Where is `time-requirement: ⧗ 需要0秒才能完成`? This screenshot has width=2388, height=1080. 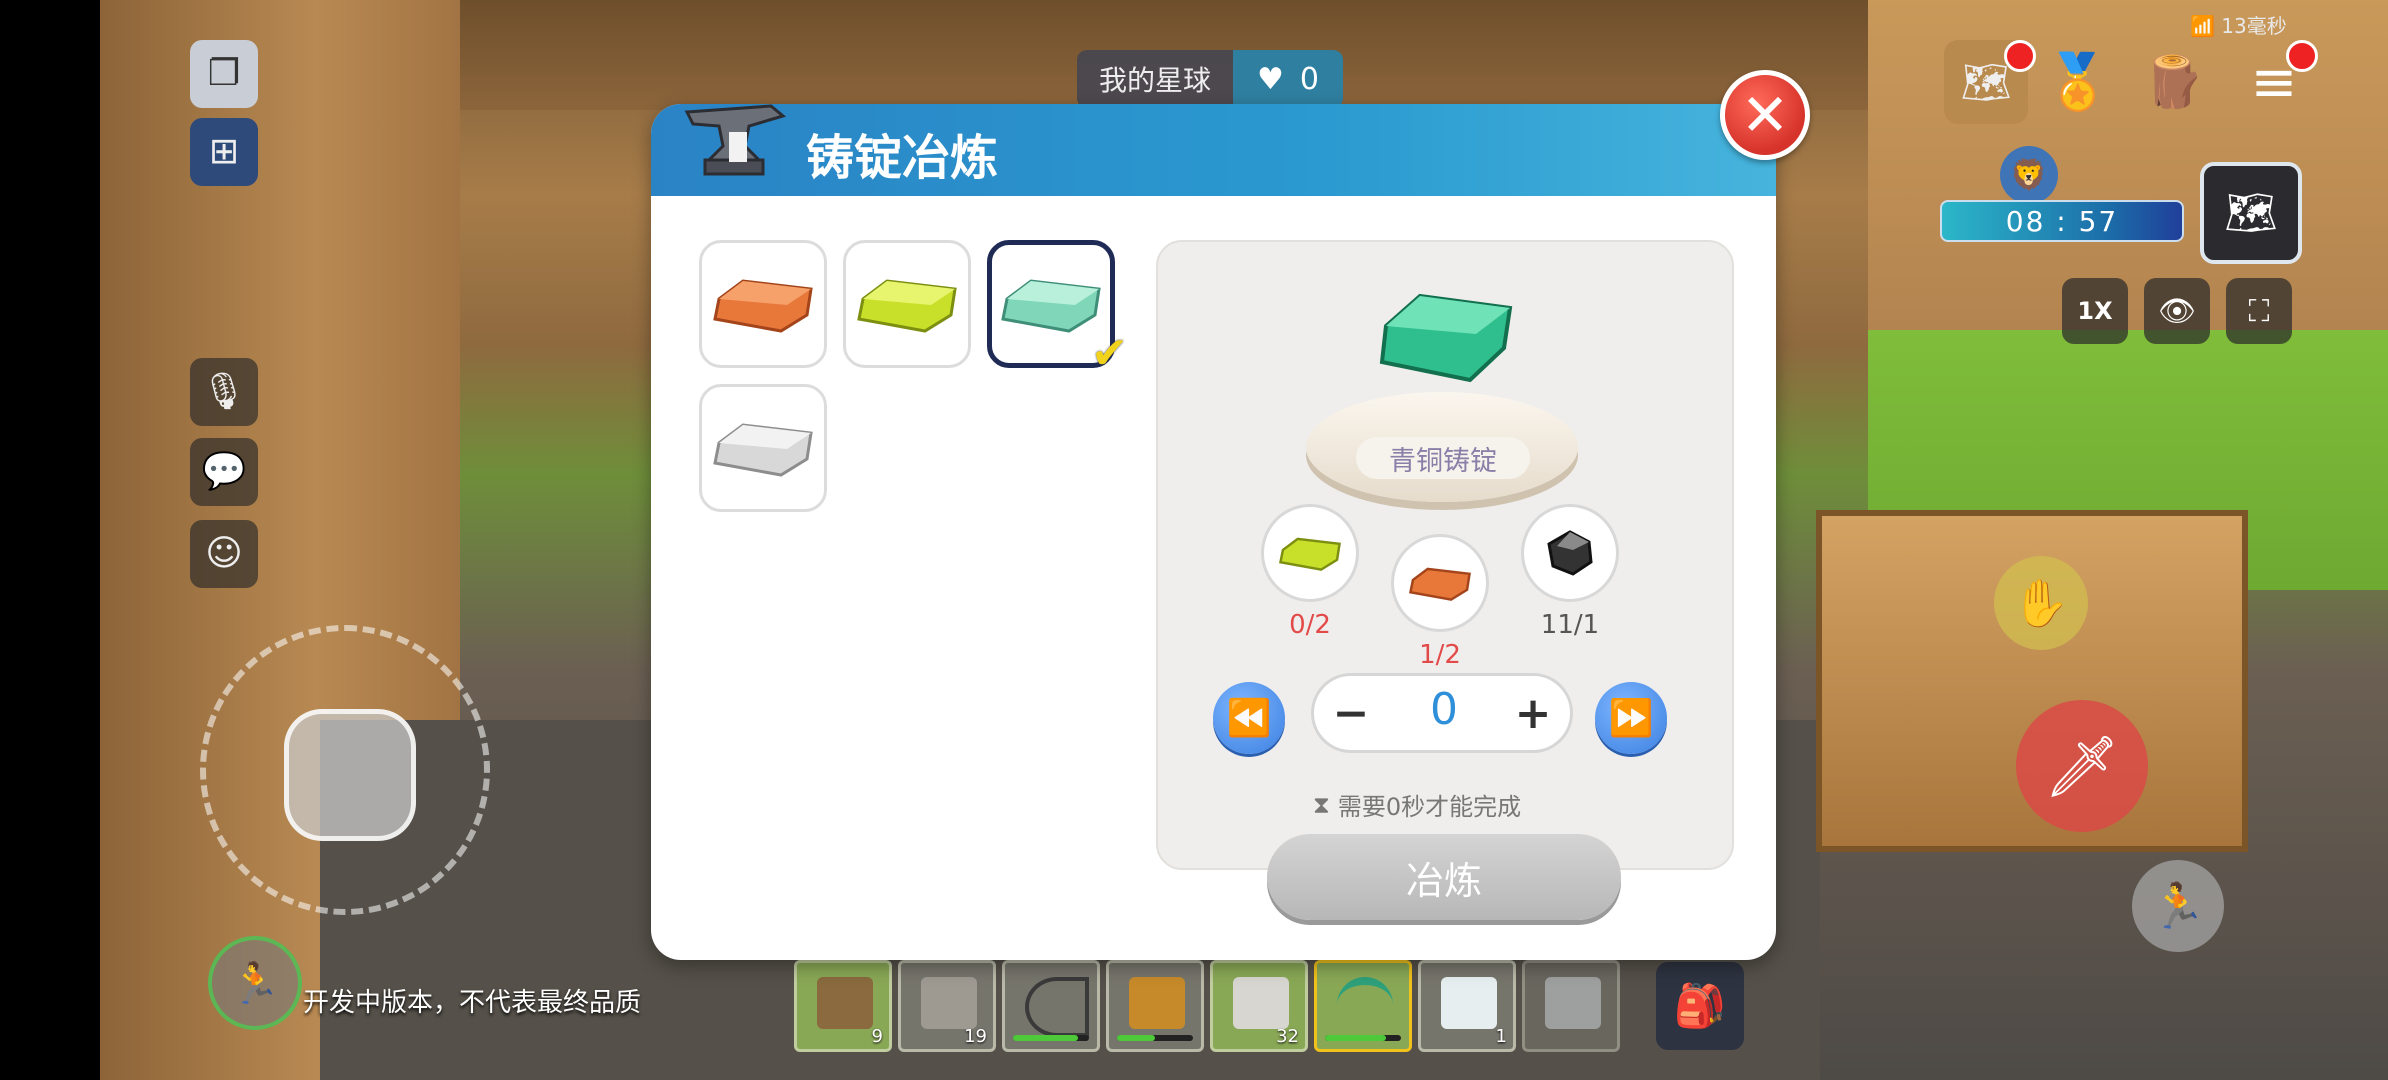
time-requirement: ⧗ 需要0秒才能完成 is located at coordinates (1417, 804).